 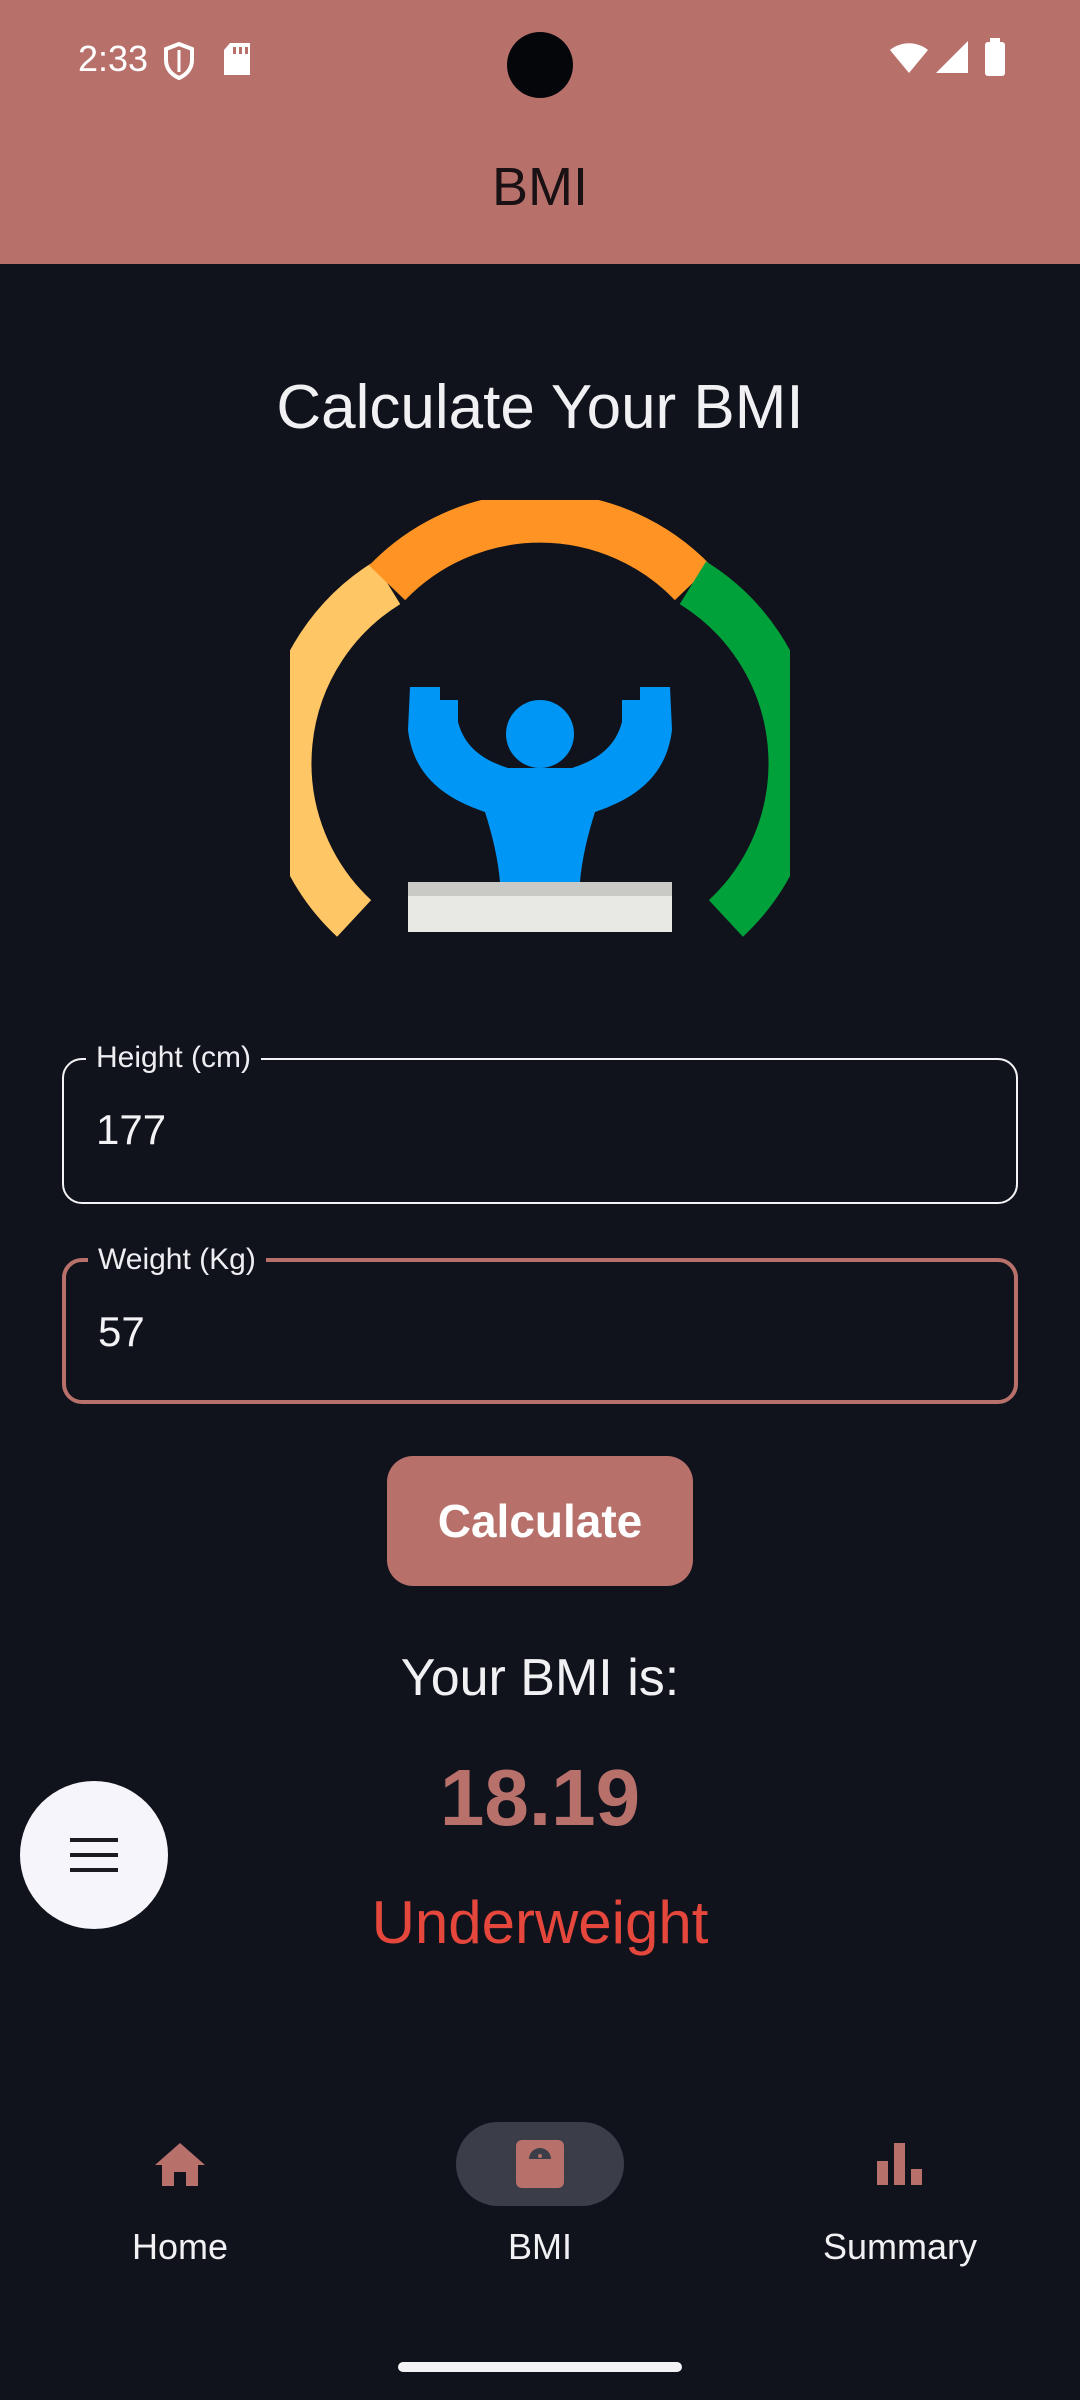 I want to click on menu-icon, so click(x=94, y=1855).